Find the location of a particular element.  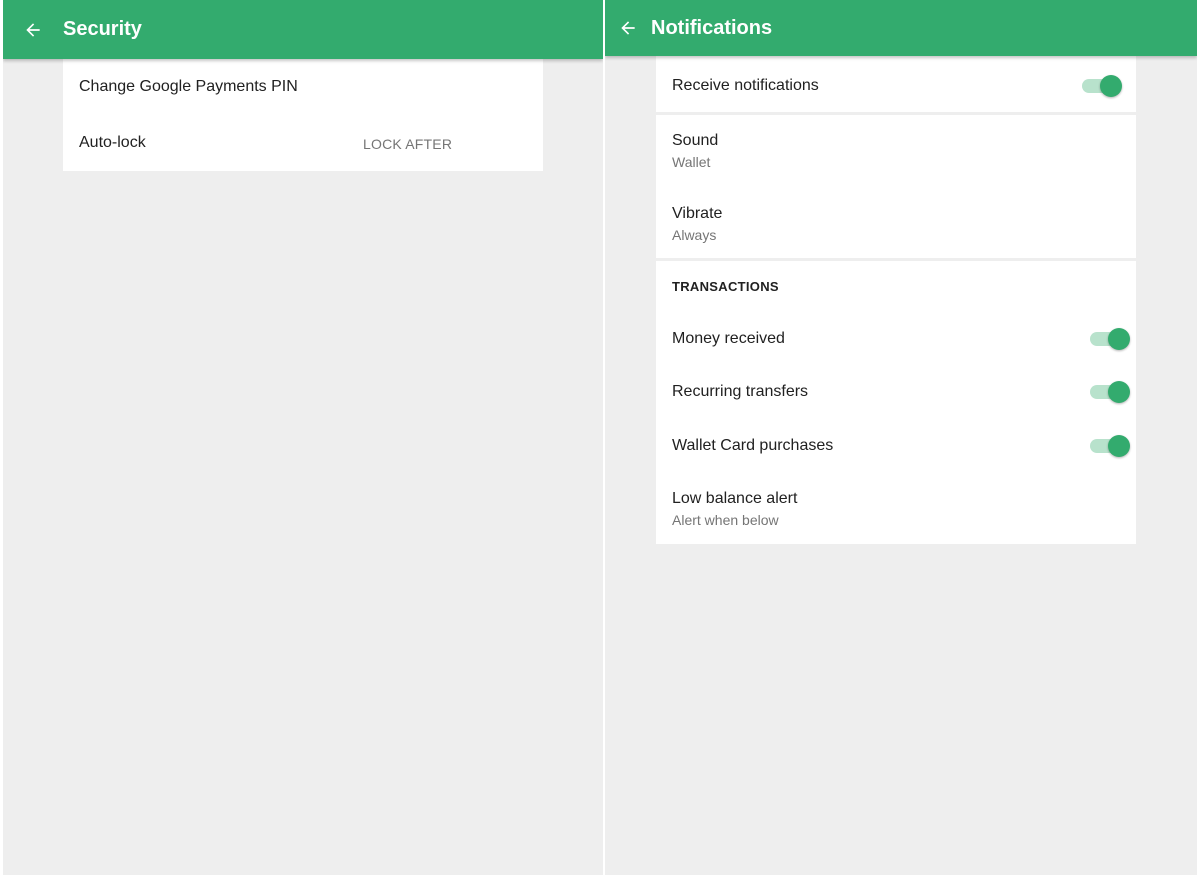

change-pin-item: Change Google Payments PIN is located at coordinates (303, 87).